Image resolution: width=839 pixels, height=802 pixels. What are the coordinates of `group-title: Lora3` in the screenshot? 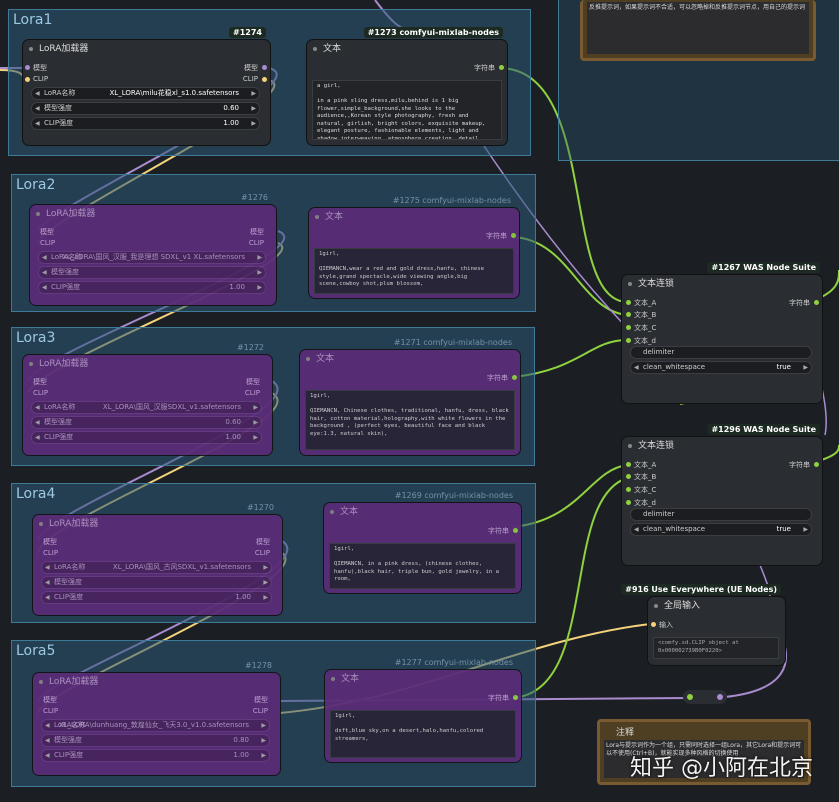 It's located at (36, 338).